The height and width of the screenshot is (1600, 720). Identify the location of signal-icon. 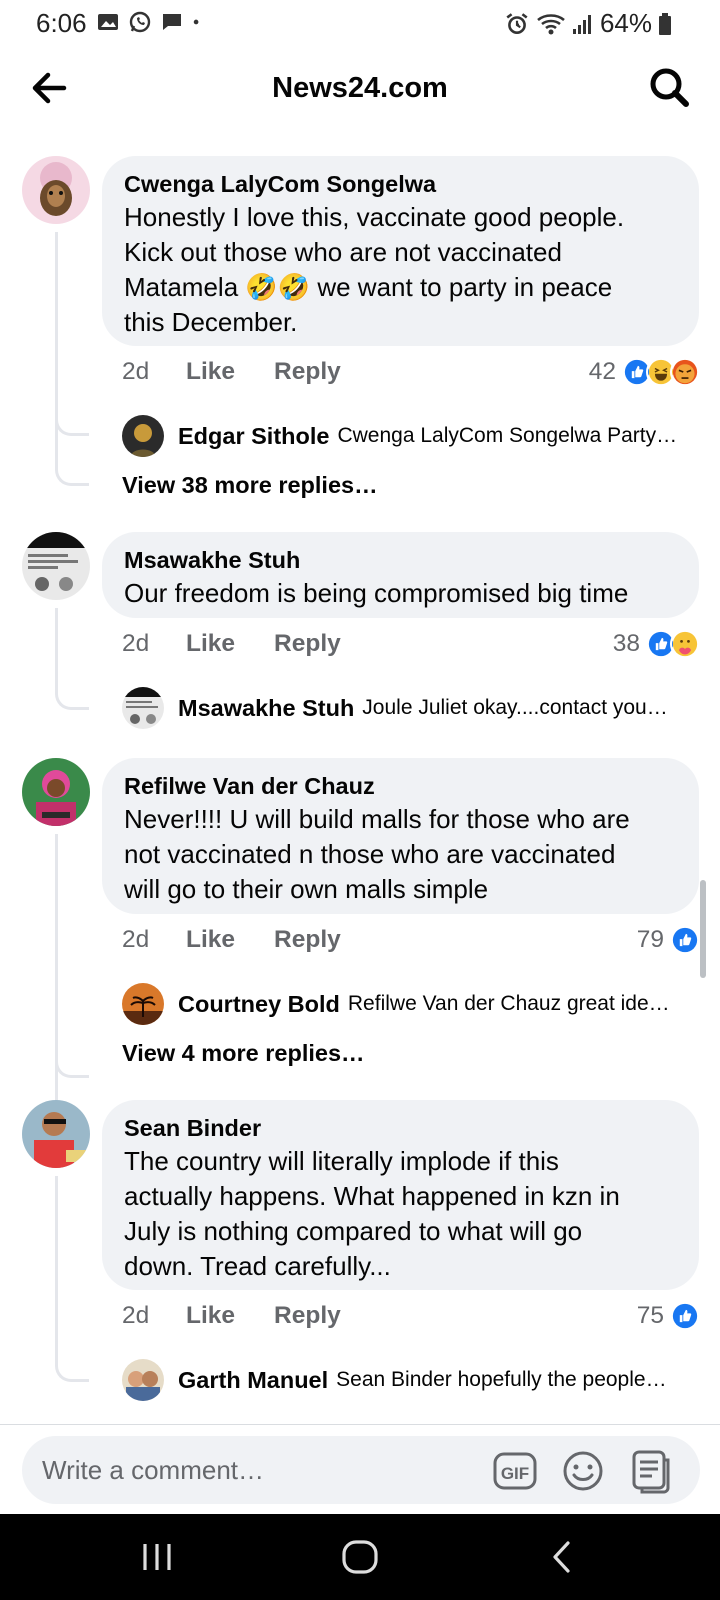
(581, 24).